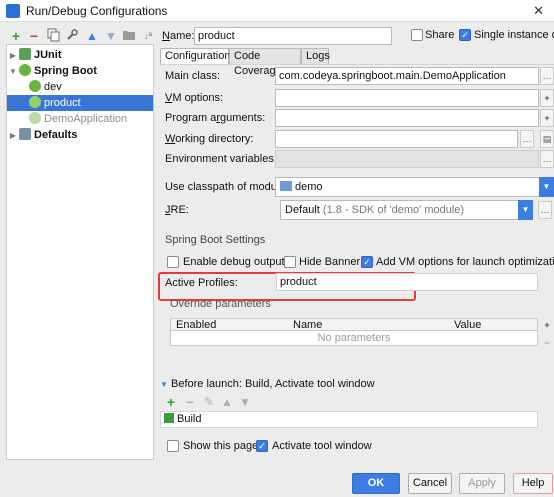 The image size is (554, 497). What do you see at coordinates (354, 324) in the screenshot?
I see `params-table-header: Enabled Name Value` at bounding box center [354, 324].